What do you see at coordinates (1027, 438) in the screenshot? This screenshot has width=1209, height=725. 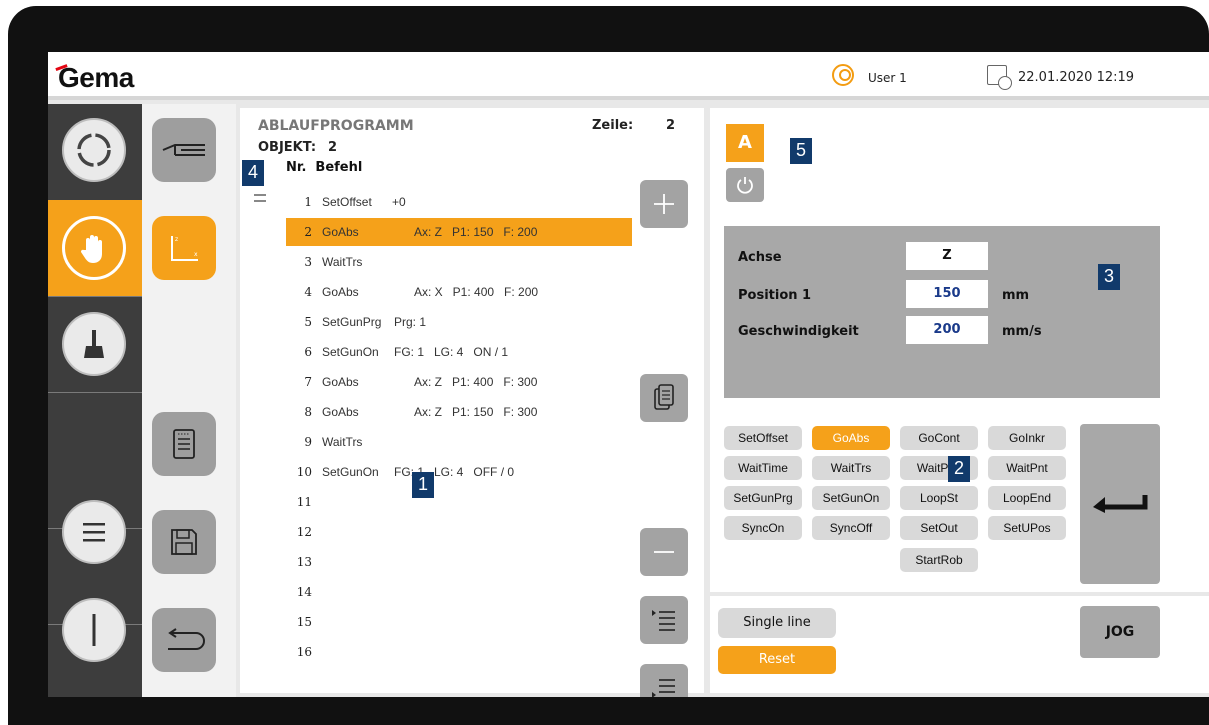 I see `command-button-goinkr: GoInkr` at bounding box center [1027, 438].